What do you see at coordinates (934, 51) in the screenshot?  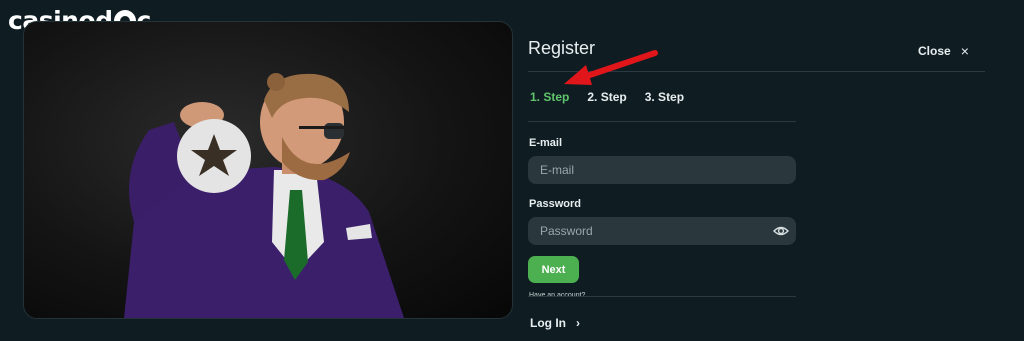 I see `close-label: Close` at bounding box center [934, 51].